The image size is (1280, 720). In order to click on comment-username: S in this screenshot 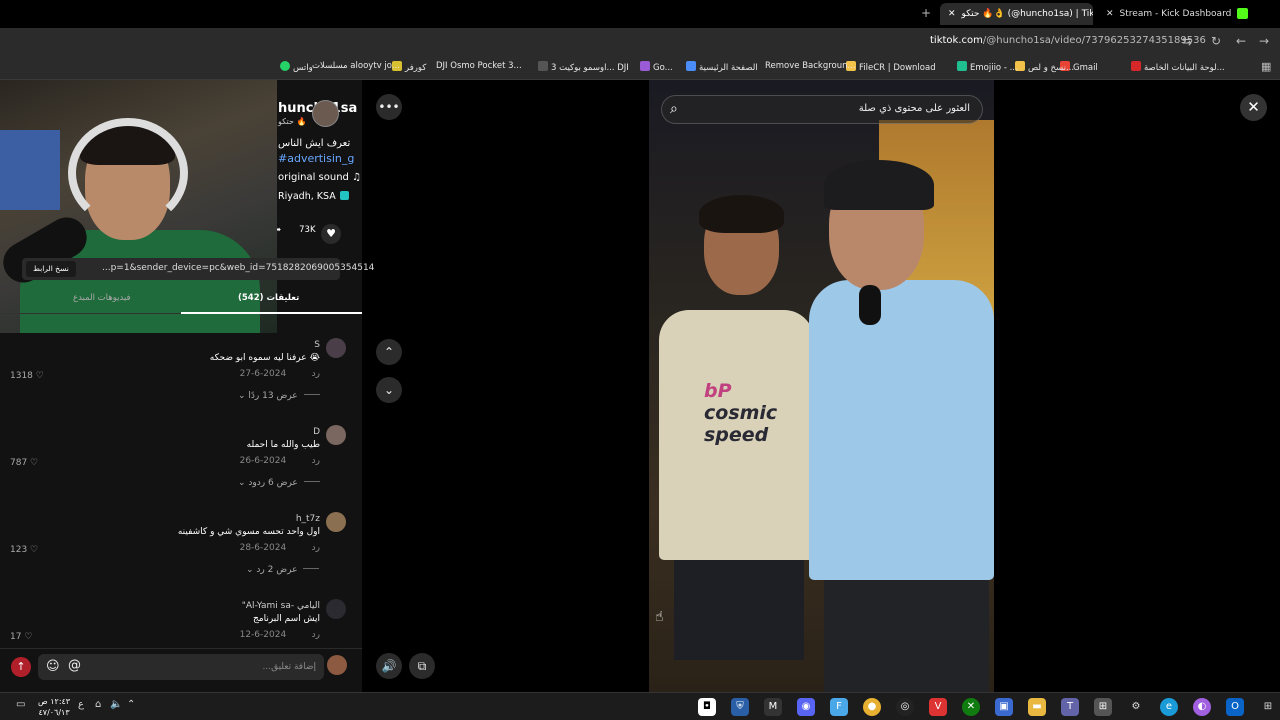, I will do `click(317, 345)`.